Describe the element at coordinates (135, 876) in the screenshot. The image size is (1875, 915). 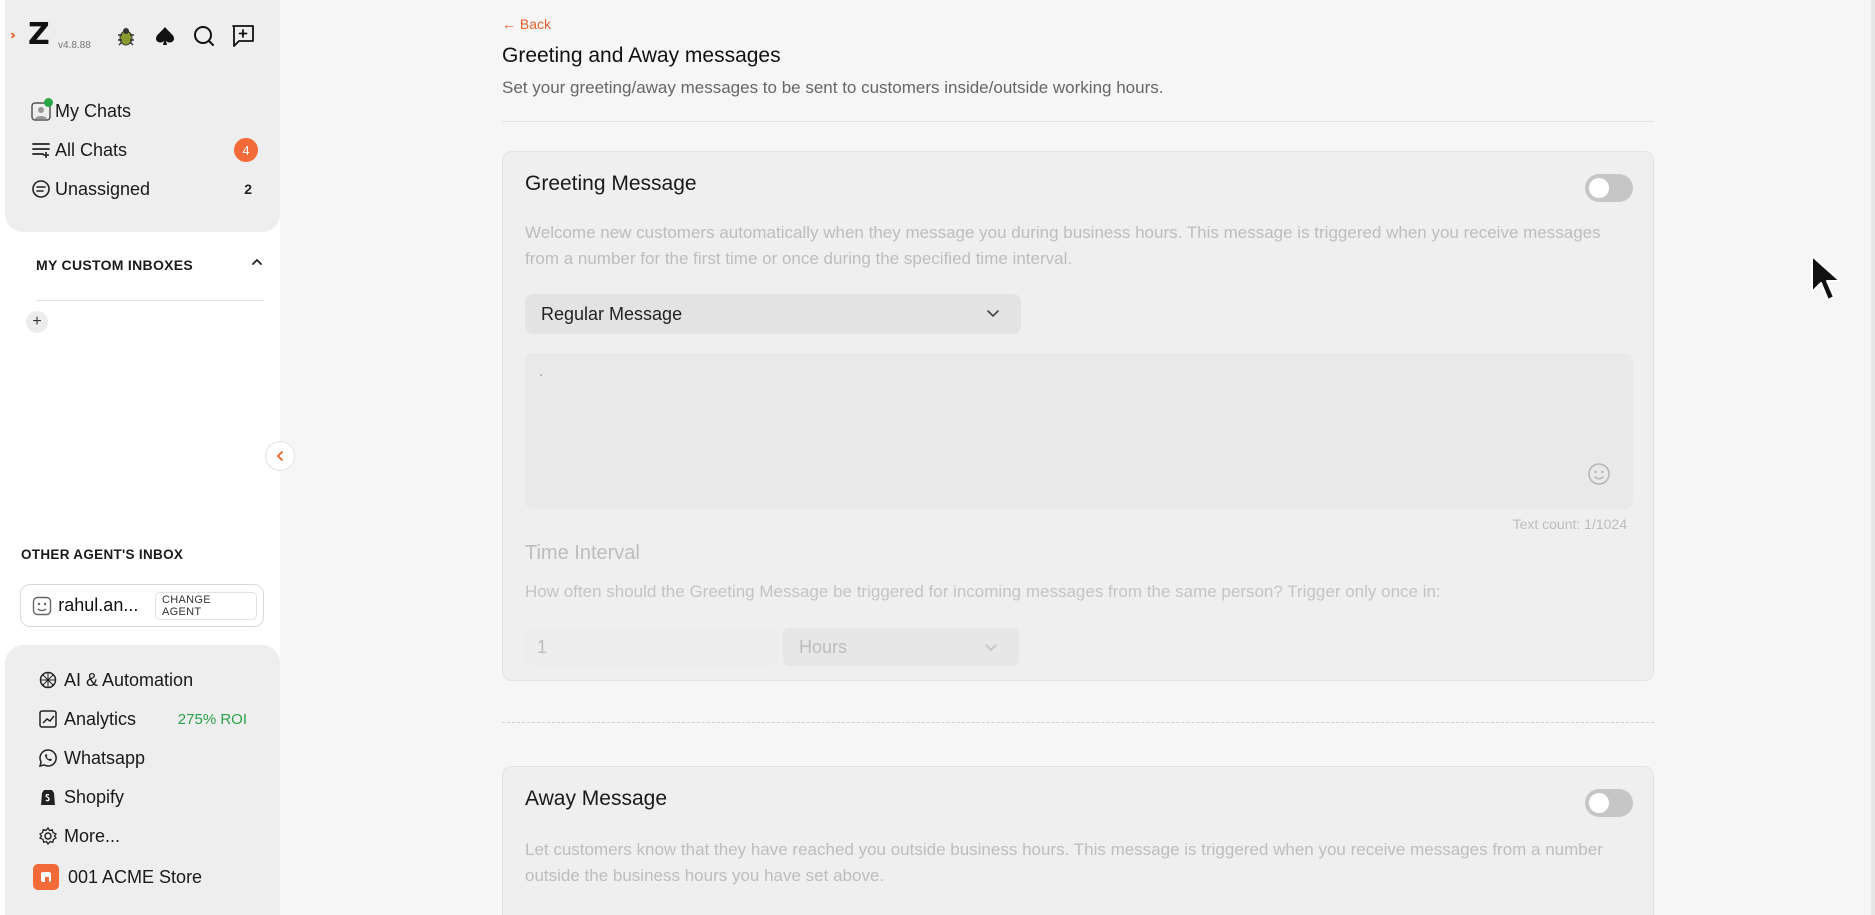
I see `store-name: 001 ACME Store` at that location.